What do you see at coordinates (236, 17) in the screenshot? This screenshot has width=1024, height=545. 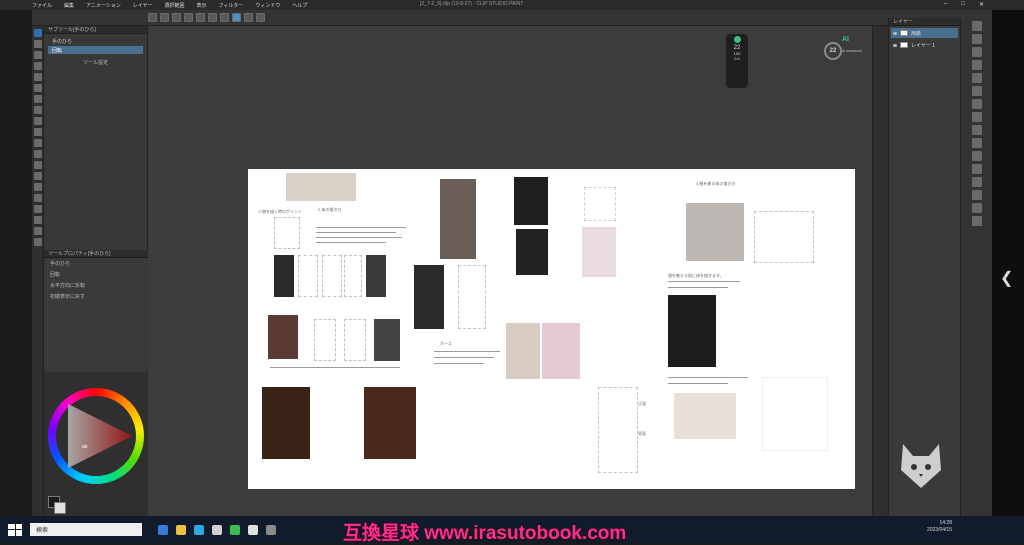 I see `snap-icon` at bounding box center [236, 17].